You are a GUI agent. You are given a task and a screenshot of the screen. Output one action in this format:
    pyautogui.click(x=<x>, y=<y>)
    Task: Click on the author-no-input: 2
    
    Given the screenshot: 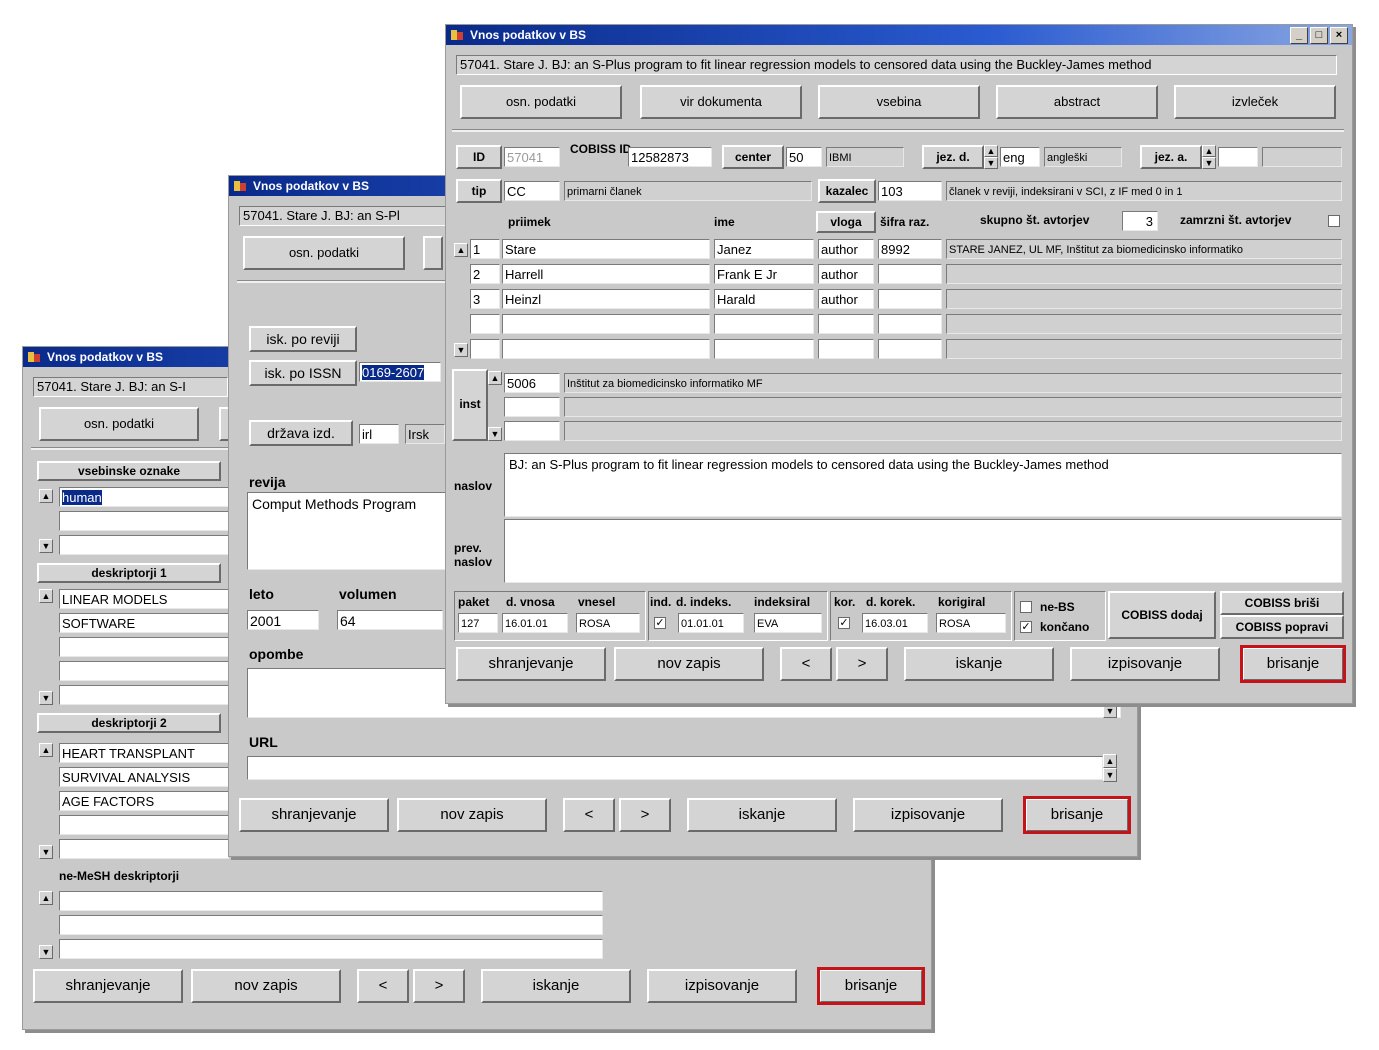 What is the action you would take?
    pyautogui.click(x=485, y=274)
    